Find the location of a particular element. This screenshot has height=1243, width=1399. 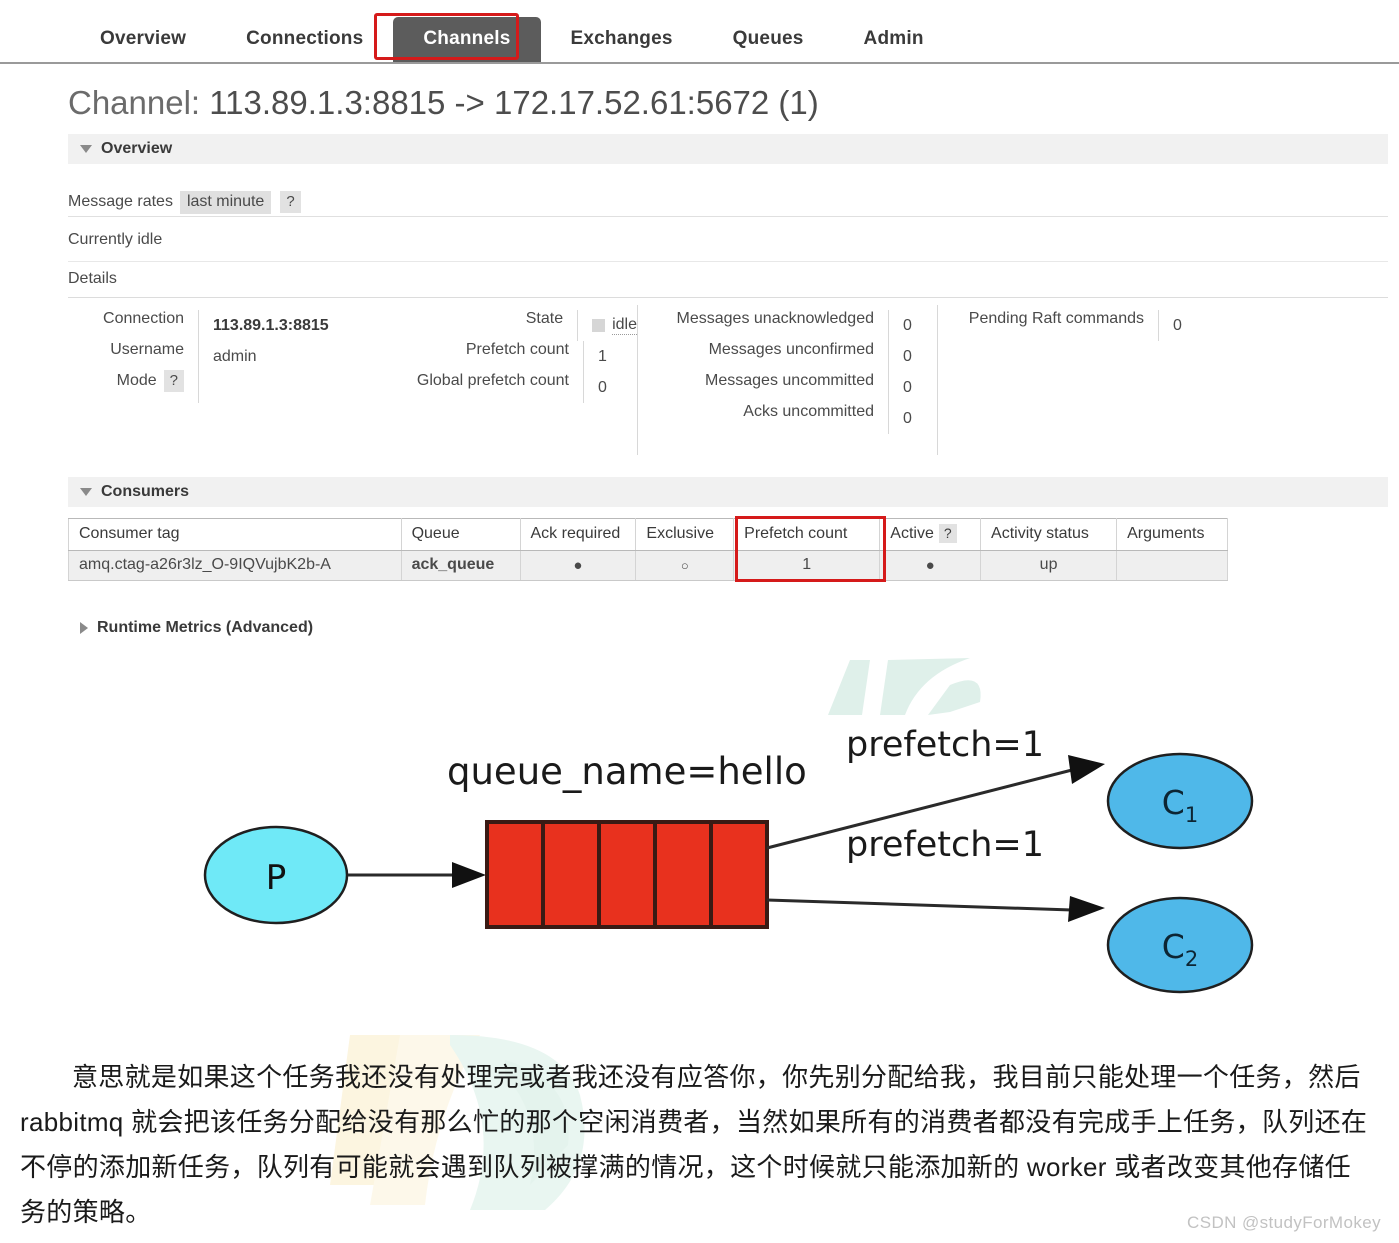

cell-active: ● is located at coordinates (930, 565).